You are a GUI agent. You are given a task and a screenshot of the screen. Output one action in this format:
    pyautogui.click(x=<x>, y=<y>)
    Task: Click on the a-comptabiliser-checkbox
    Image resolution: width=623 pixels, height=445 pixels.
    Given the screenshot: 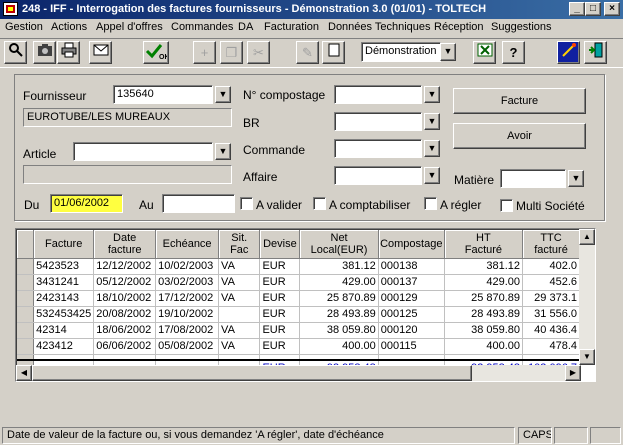 What is the action you would take?
    pyautogui.click(x=319, y=203)
    